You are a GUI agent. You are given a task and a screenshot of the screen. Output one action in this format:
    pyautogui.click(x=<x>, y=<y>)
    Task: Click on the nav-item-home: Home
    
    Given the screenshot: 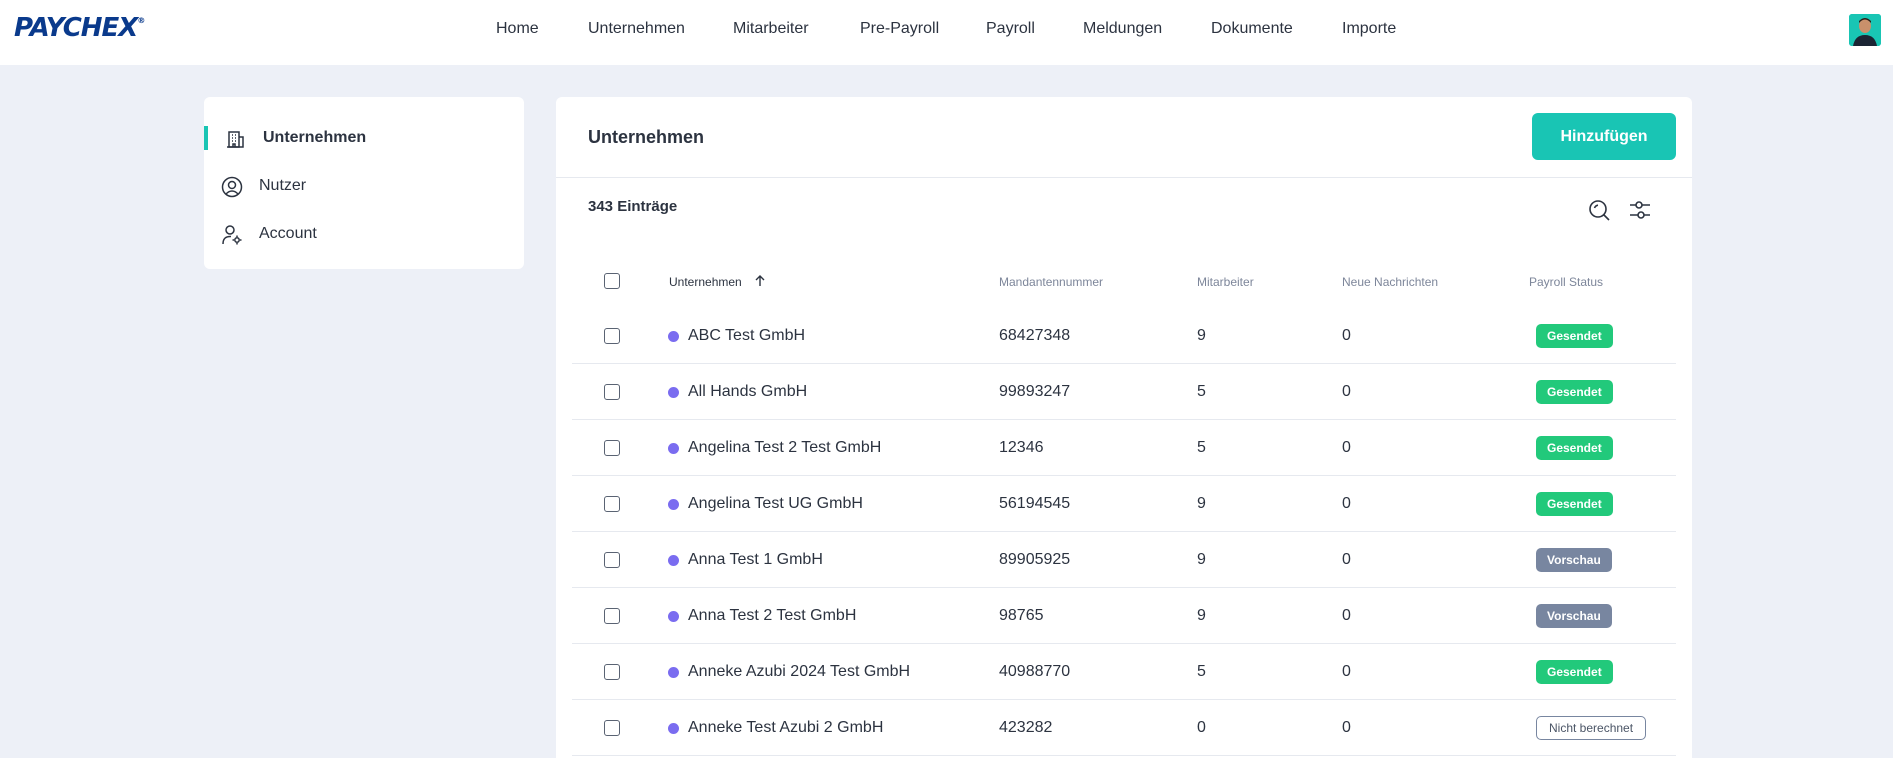 What is the action you would take?
    pyautogui.click(x=517, y=29)
    